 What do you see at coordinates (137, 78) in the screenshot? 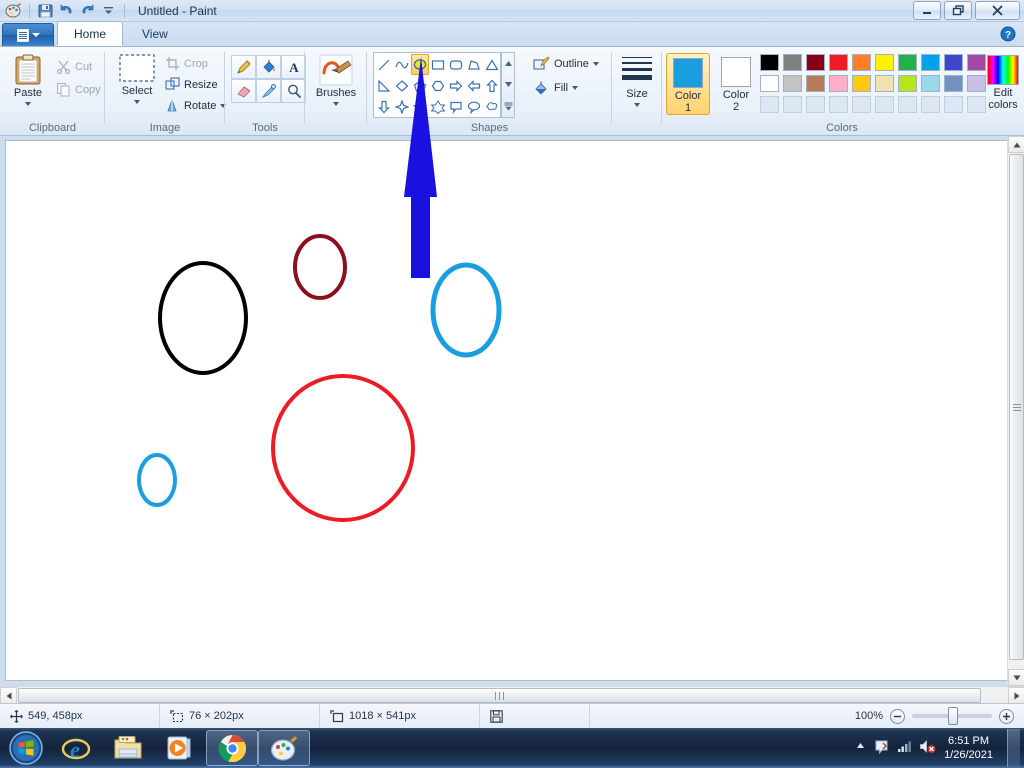
I see `select-button: Select` at bounding box center [137, 78].